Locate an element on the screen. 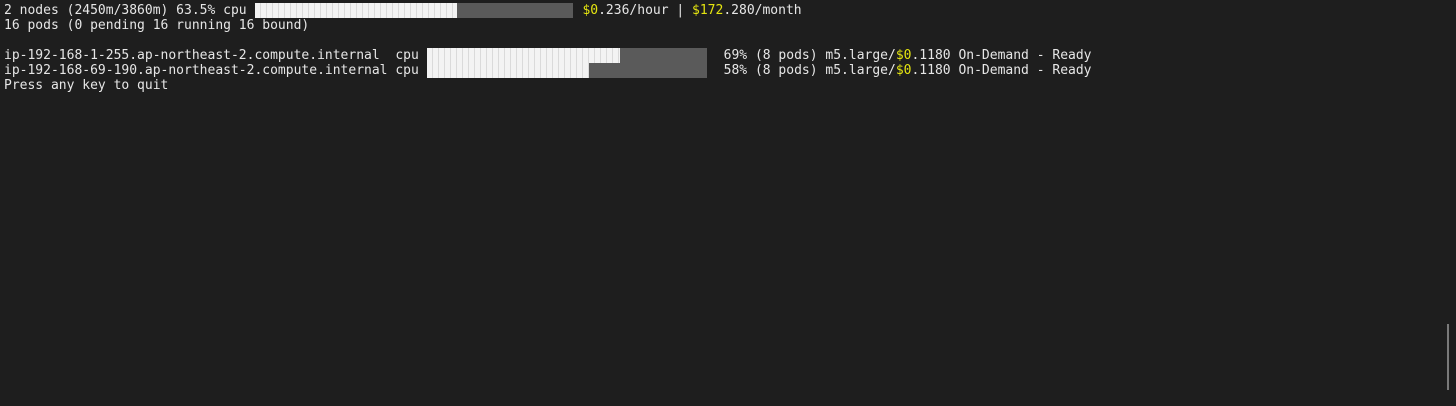  cluster-cpu-bar-fill is located at coordinates (356, 10).